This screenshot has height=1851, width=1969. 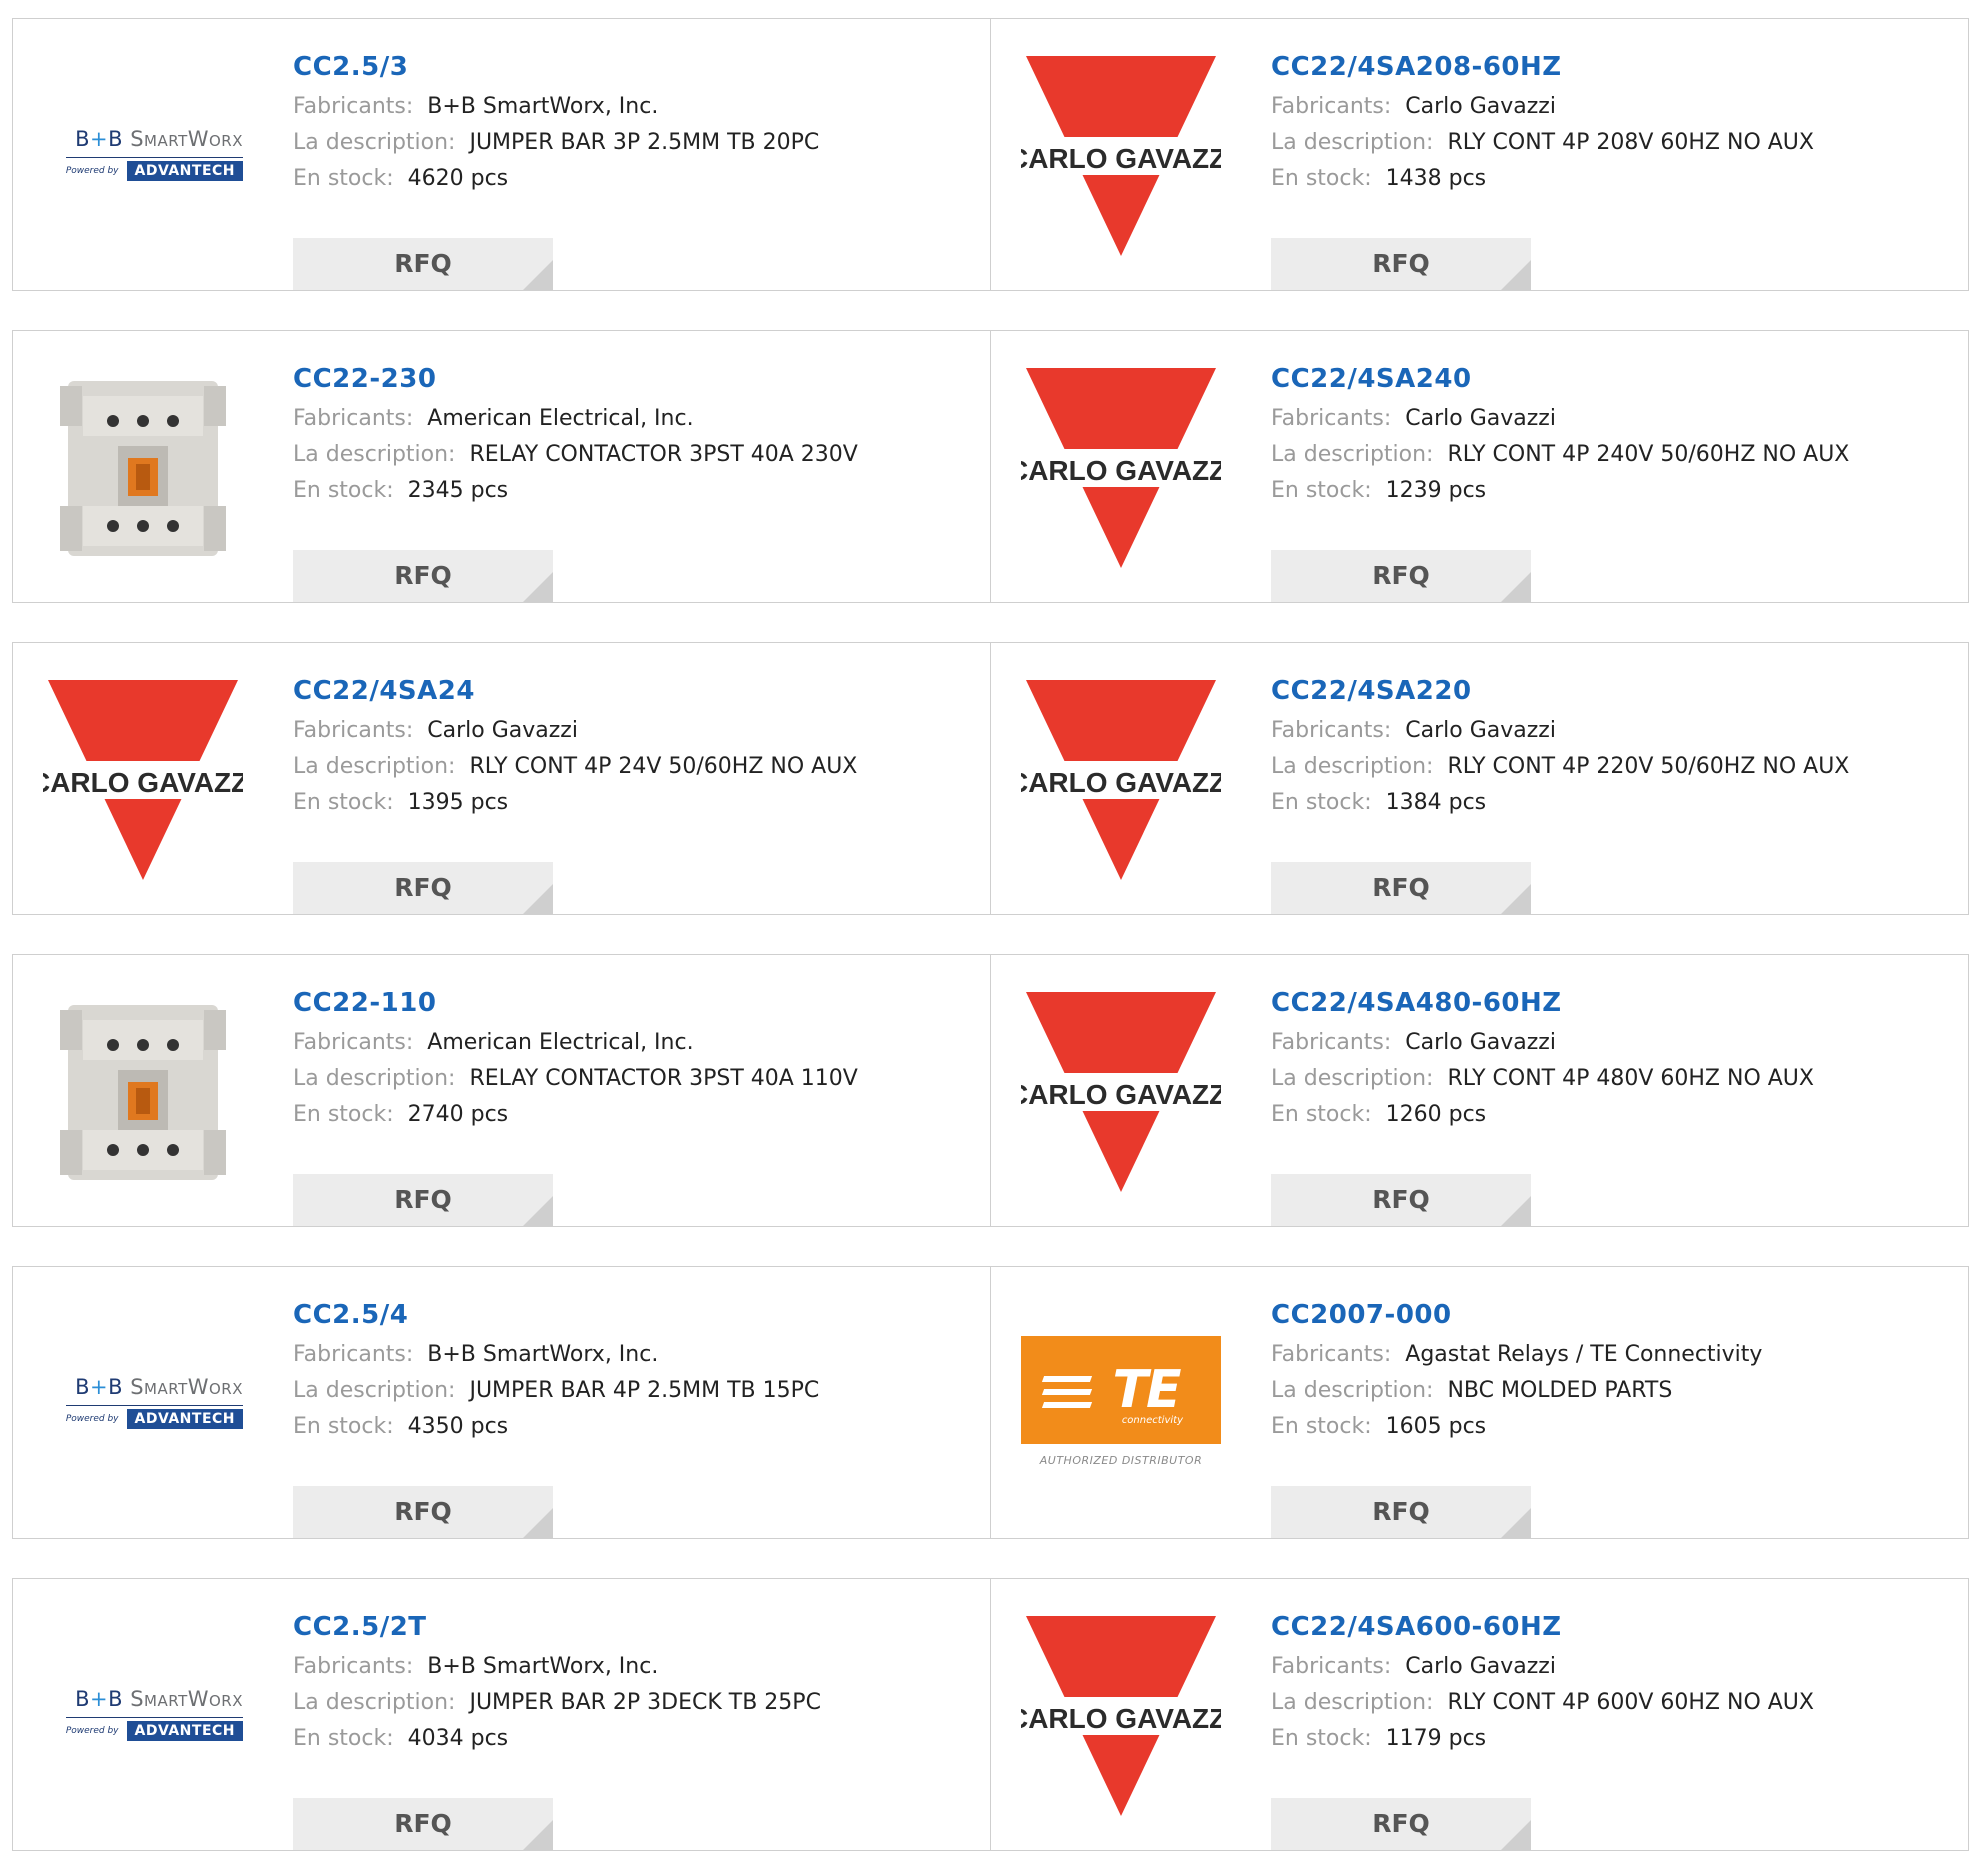 I want to click on stock-field: En stock: 4350 pcs, so click(x=636, y=1427).